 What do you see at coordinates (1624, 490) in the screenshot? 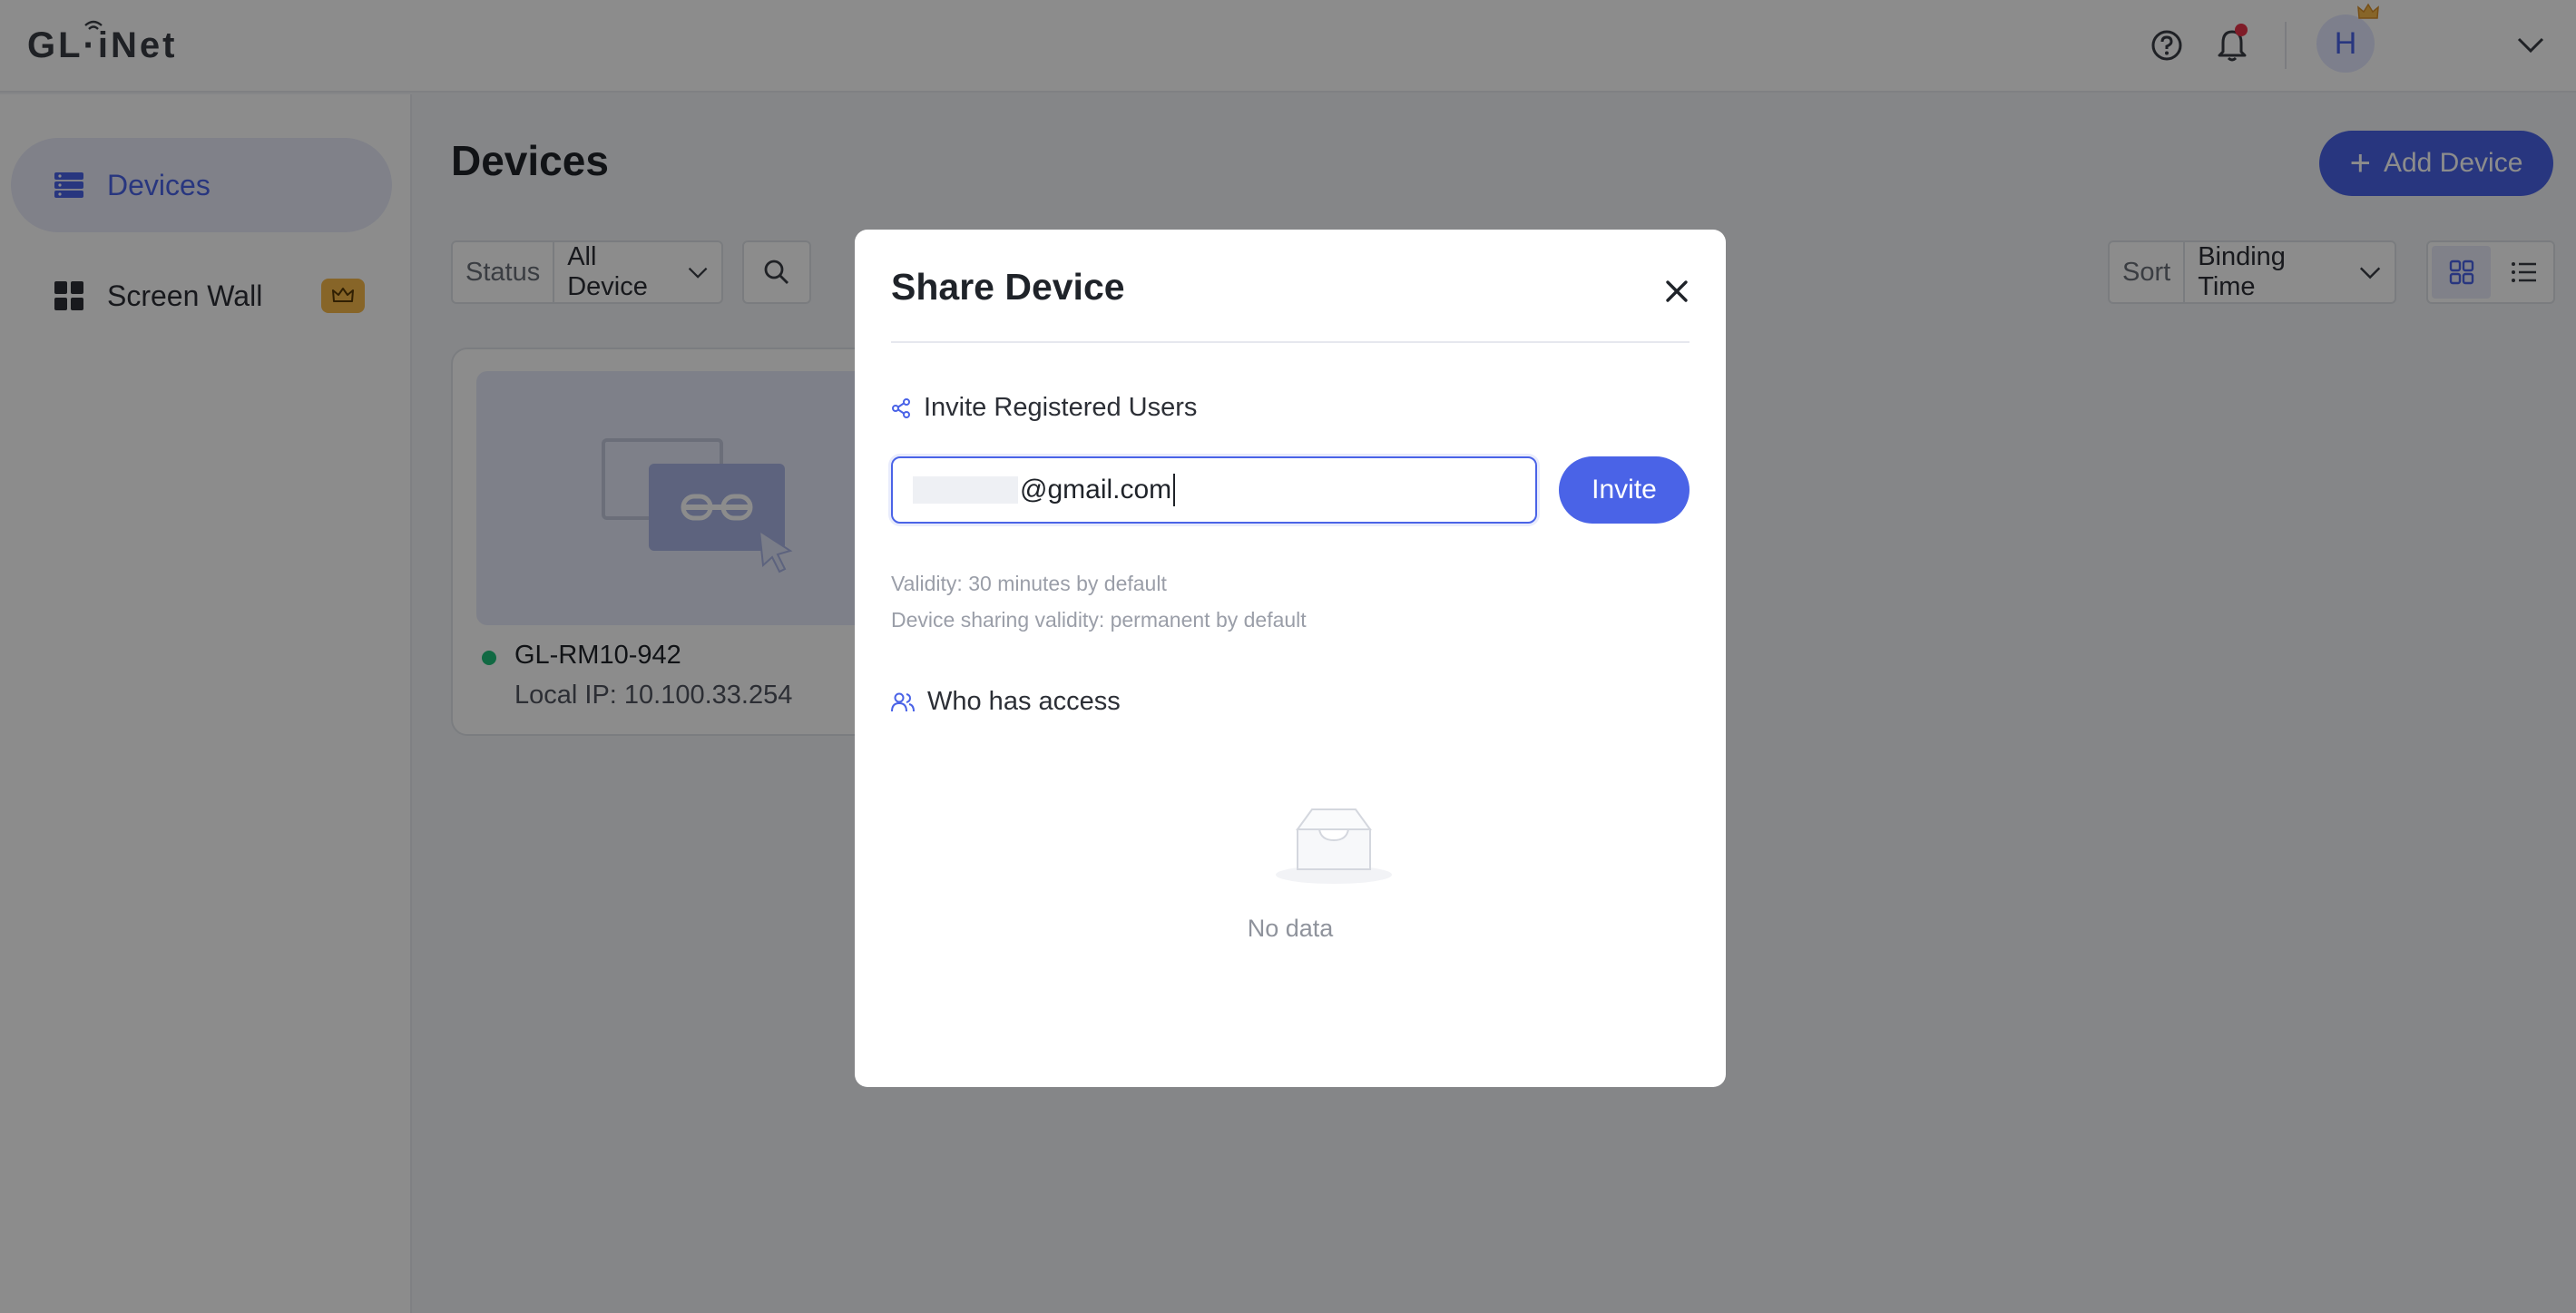
I see `invite-button: Invite` at bounding box center [1624, 490].